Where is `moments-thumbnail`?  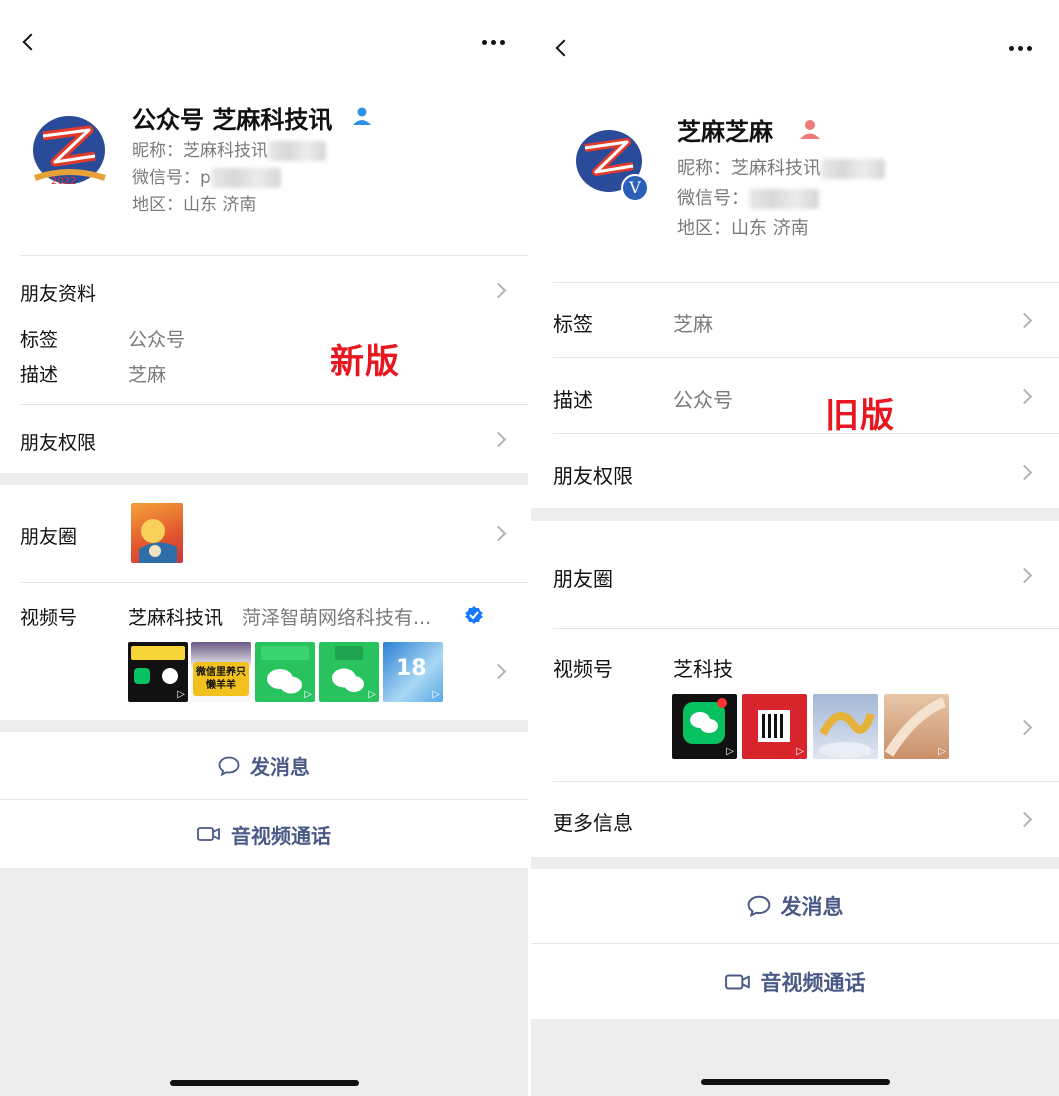 moments-thumbnail is located at coordinates (157, 533).